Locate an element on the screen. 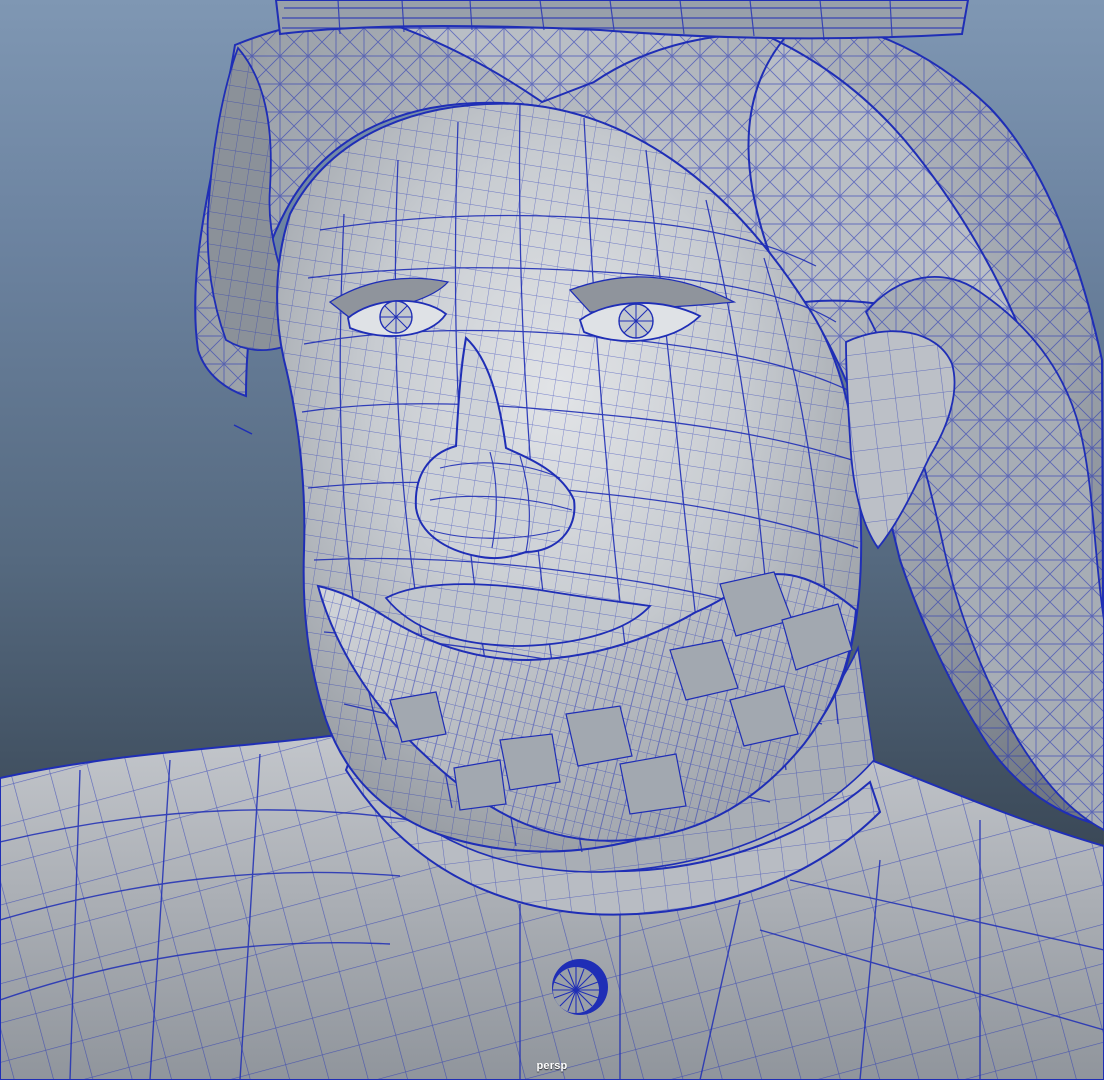 This screenshot has width=1104, height=1080. stray-edge is located at coordinates (243, 429).